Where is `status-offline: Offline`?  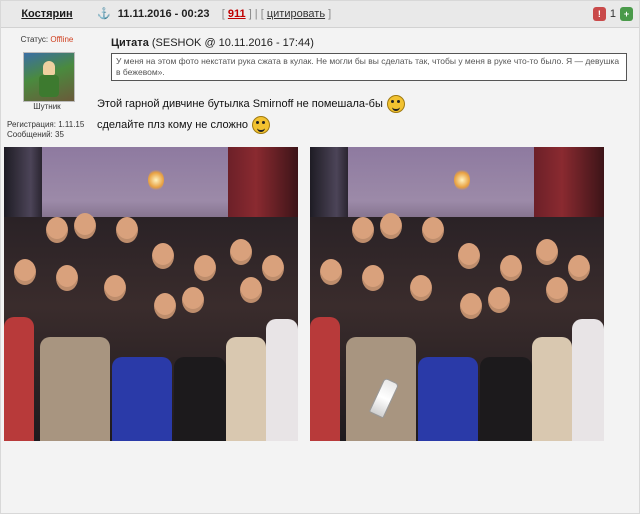
status-offline: Offline is located at coordinates (62, 39).